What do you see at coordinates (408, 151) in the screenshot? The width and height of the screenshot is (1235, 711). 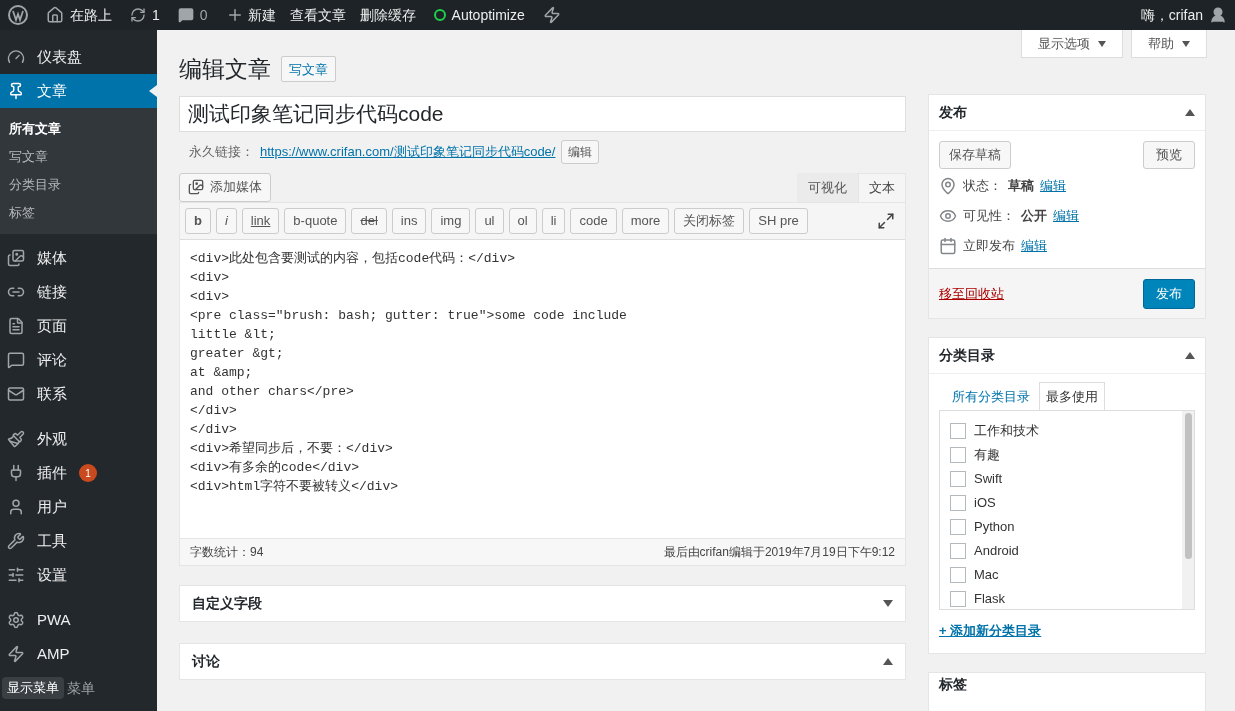 I see `permalink-link: https://www.crifan.com/测试印象笔记同步代码code/` at bounding box center [408, 151].